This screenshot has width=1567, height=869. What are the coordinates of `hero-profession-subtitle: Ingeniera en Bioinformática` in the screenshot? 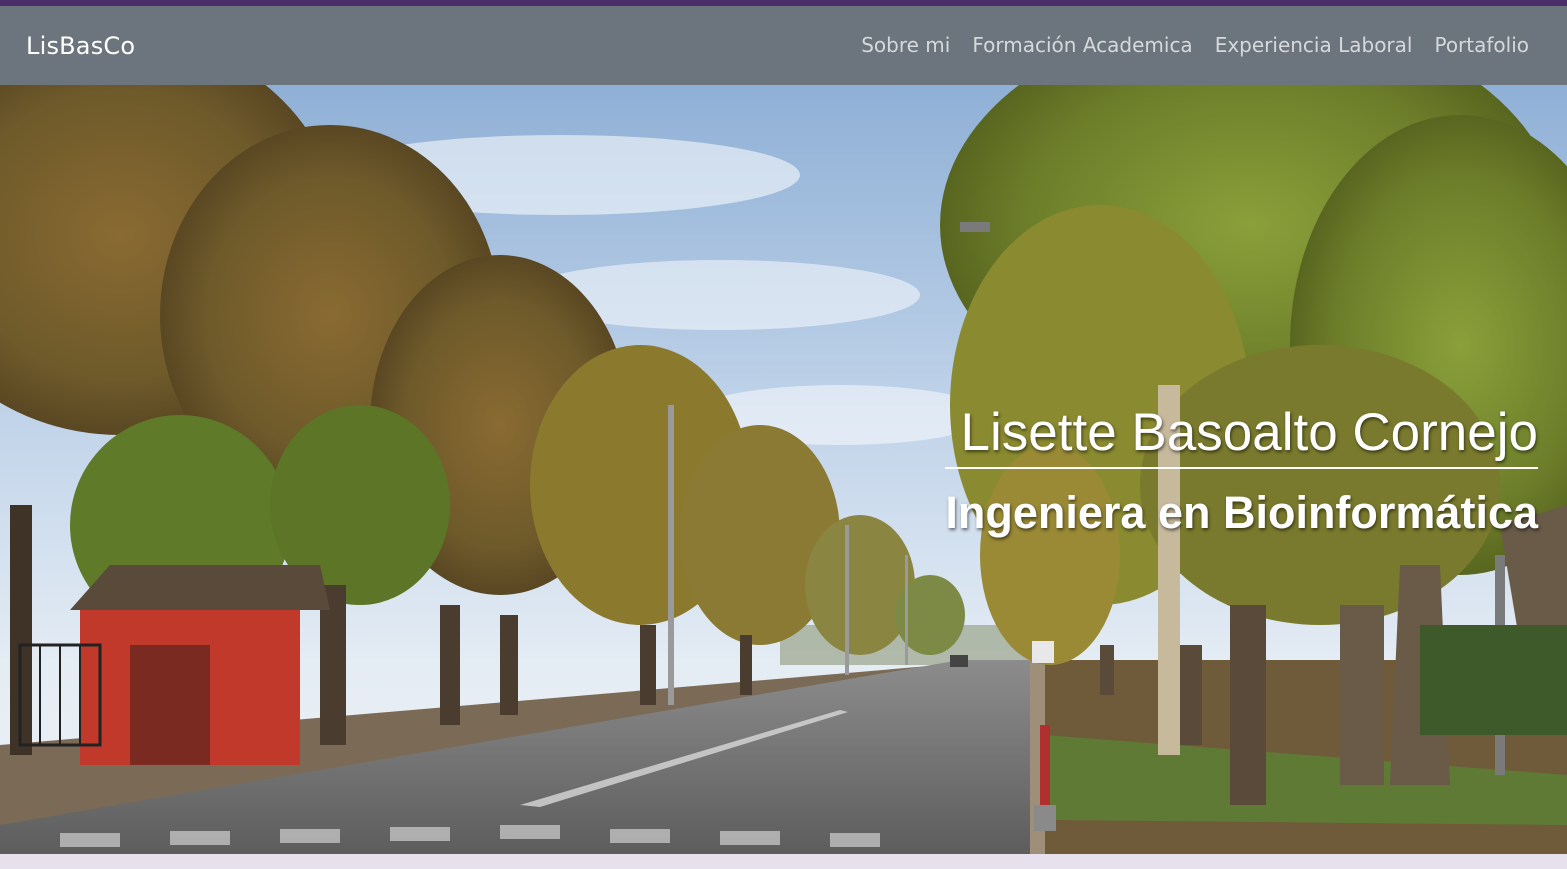 It's located at (1241, 512).